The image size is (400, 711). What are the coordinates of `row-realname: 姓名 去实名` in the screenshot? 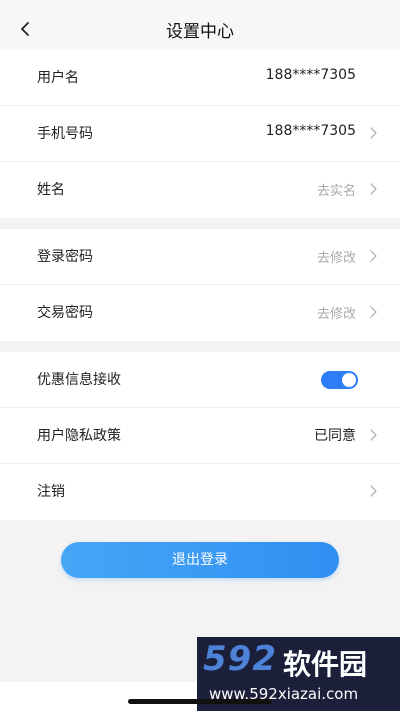 It's located at (200, 190).